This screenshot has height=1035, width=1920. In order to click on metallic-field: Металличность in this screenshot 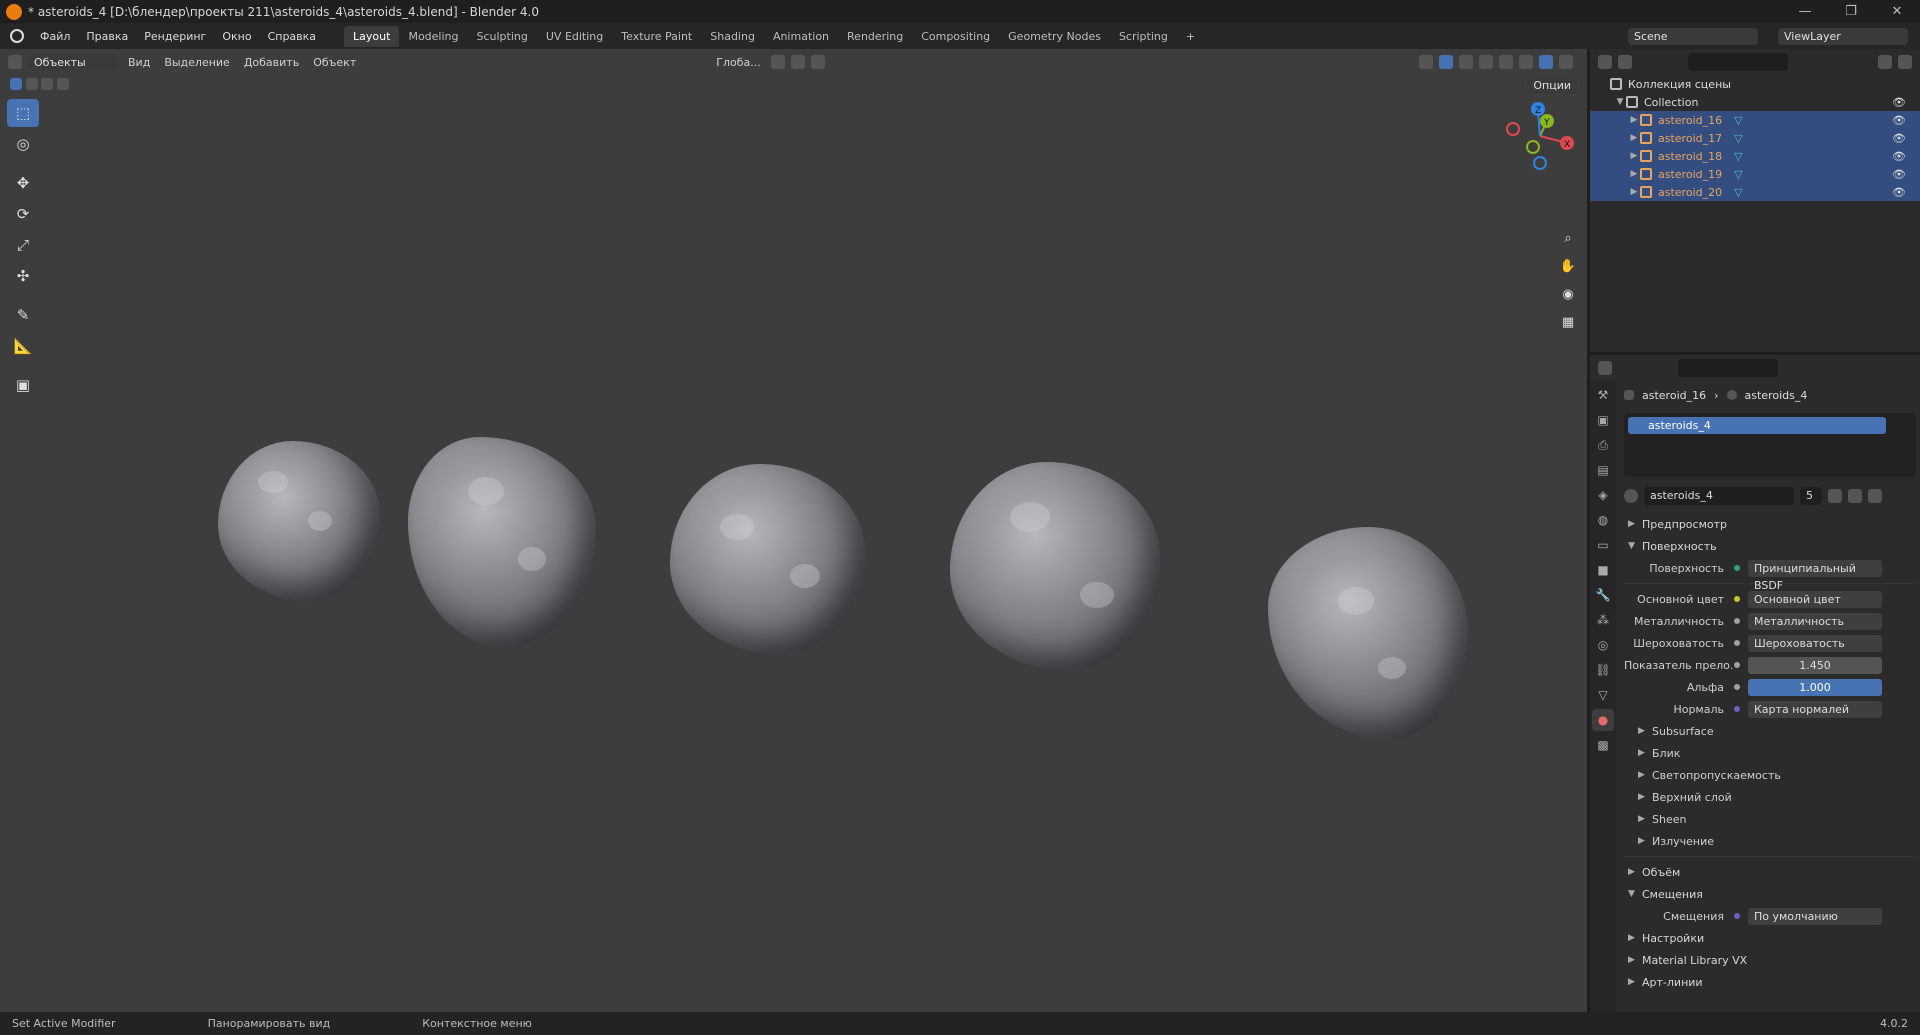, I will do `click(1815, 621)`.